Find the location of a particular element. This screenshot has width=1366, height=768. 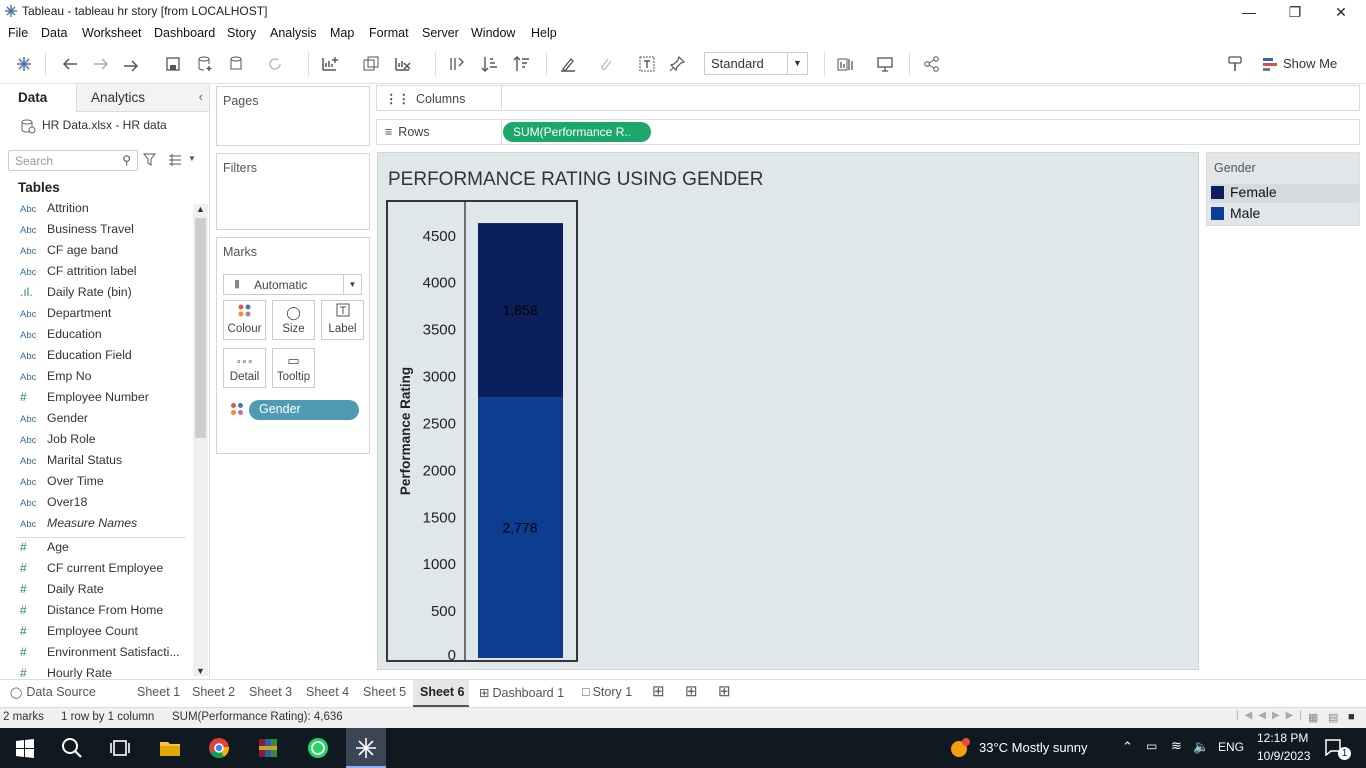

size-button: ◯ Size is located at coordinates (293, 320).